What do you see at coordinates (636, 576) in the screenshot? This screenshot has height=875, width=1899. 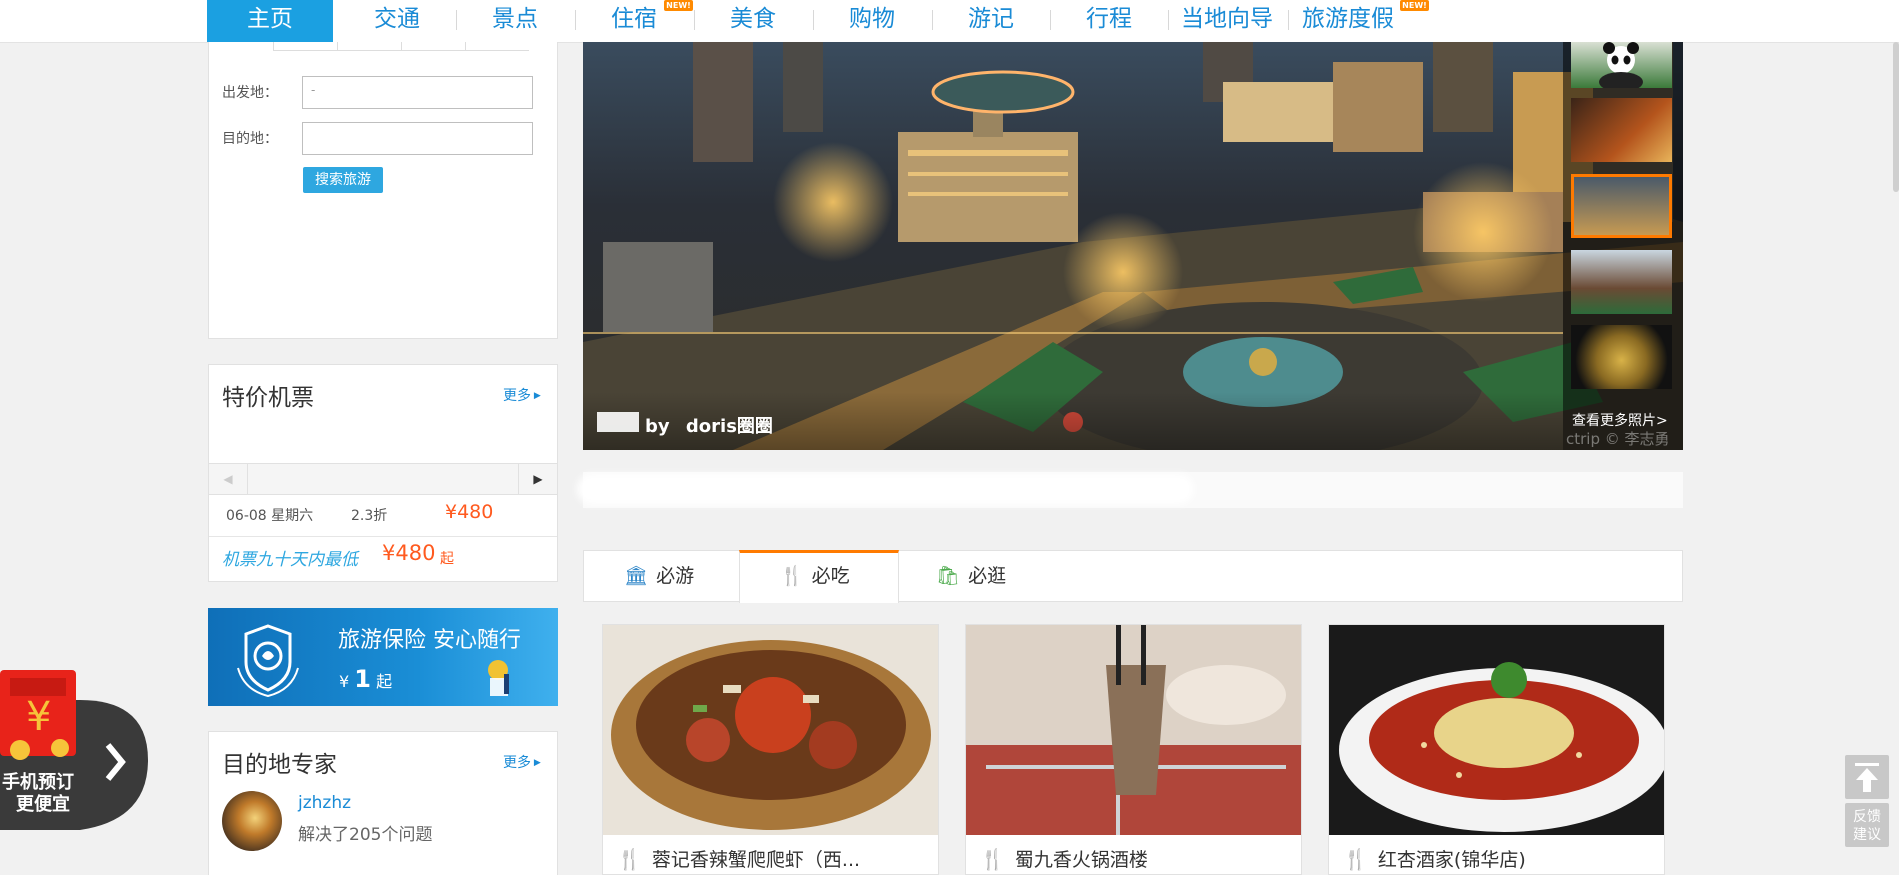 I see `bank-icon: 🏛` at bounding box center [636, 576].